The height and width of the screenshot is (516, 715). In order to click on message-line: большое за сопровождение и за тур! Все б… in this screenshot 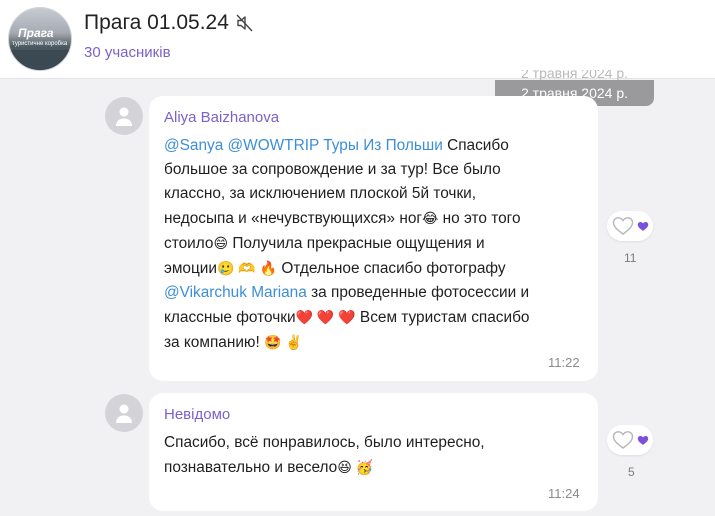, I will do `click(332, 169)`.